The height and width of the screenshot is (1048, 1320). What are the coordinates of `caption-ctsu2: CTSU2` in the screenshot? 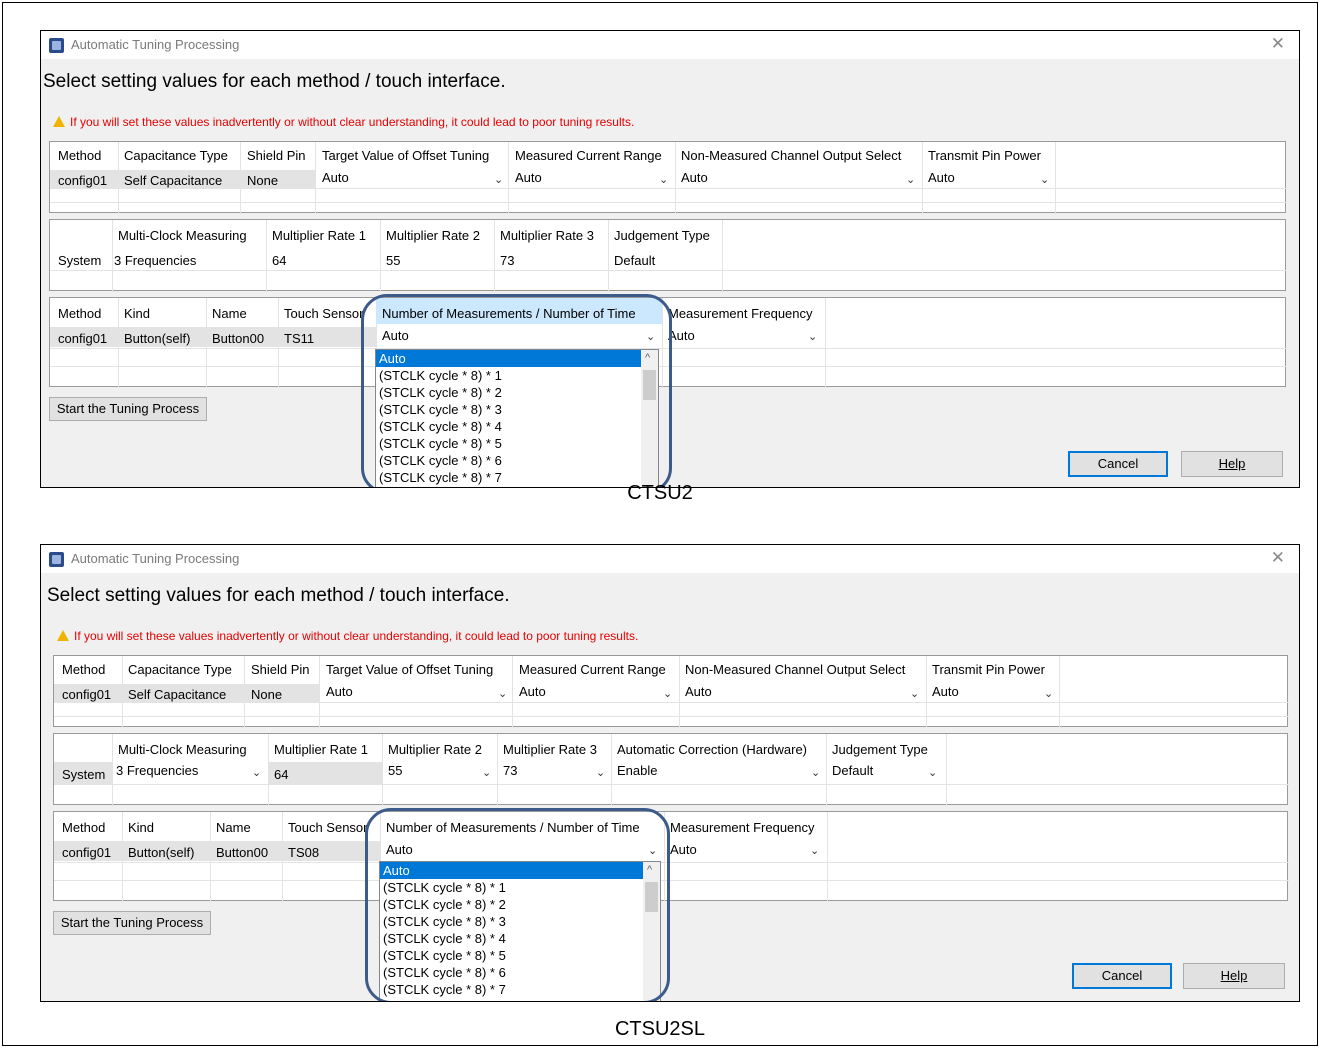 It's located at (660, 493).